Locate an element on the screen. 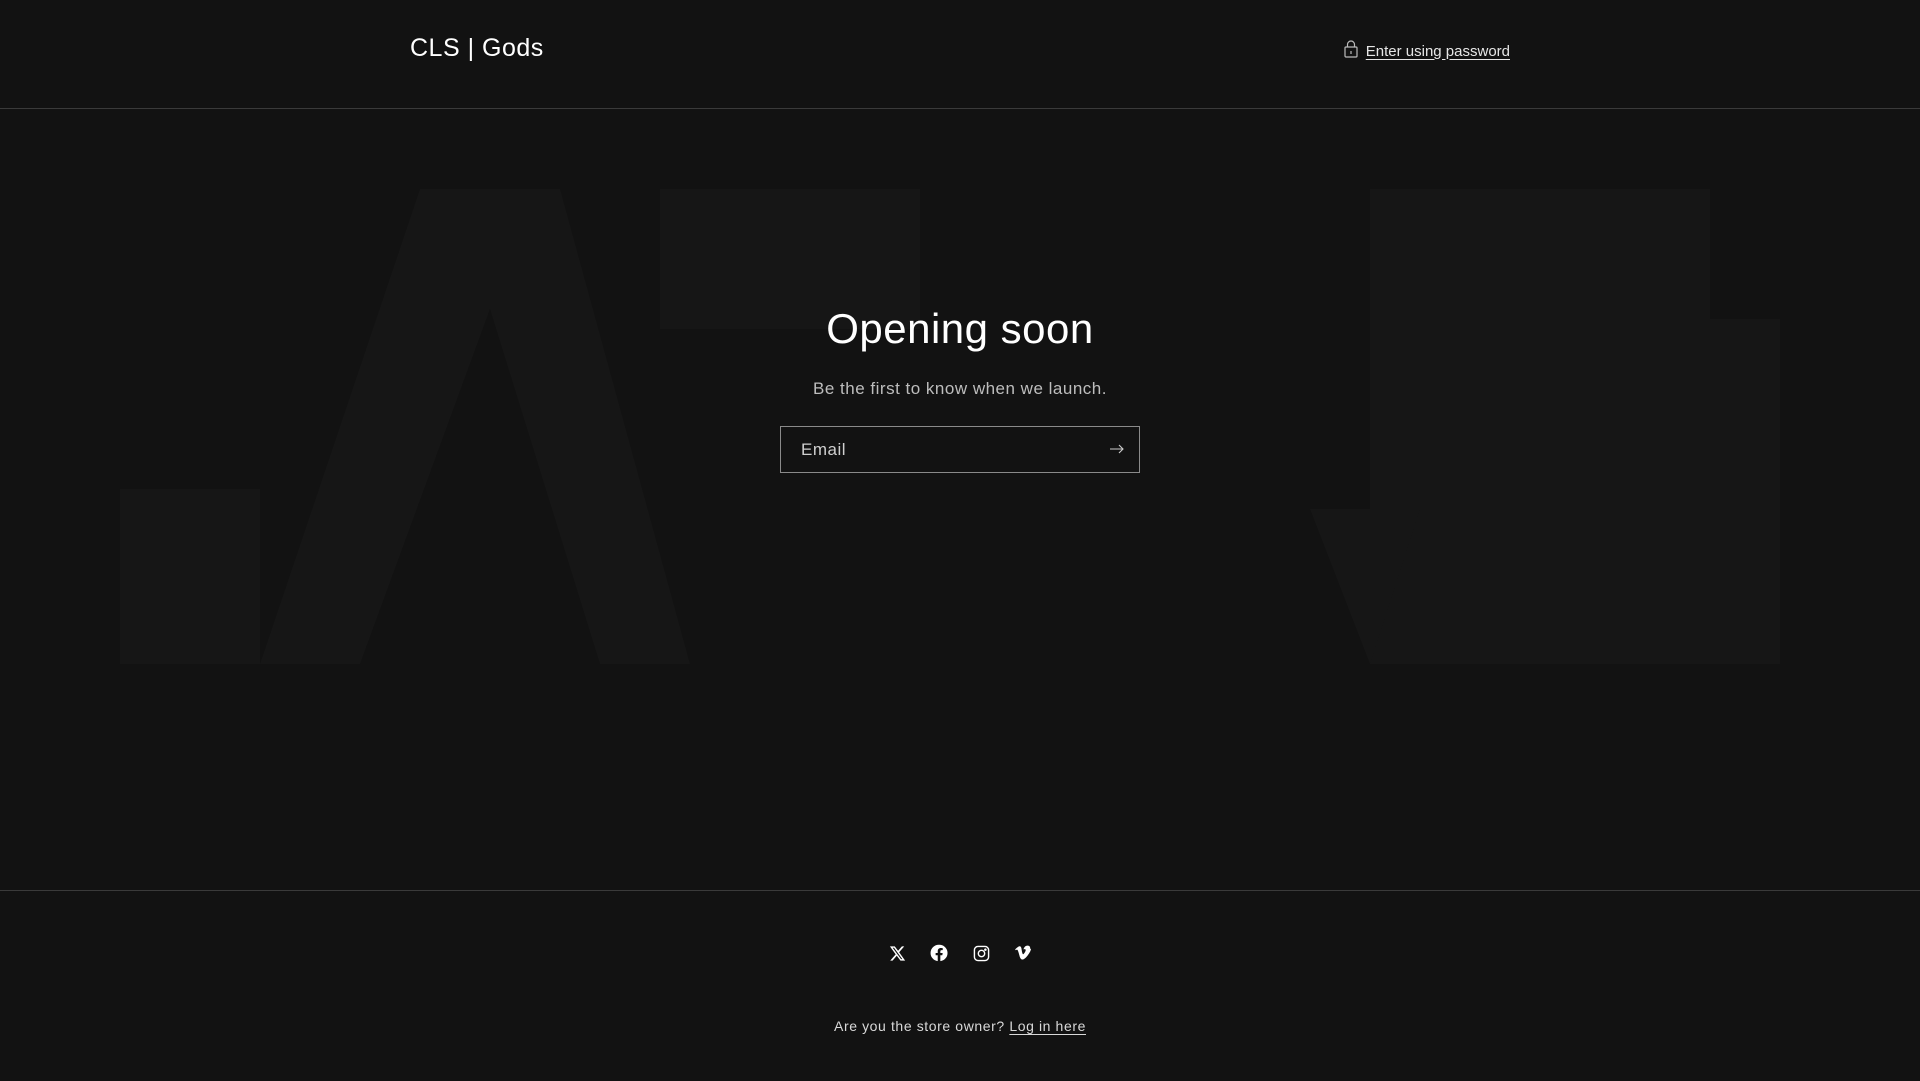 The image size is (1920, 1081). arrow-right-icon is located at coordinates (1117, 449).